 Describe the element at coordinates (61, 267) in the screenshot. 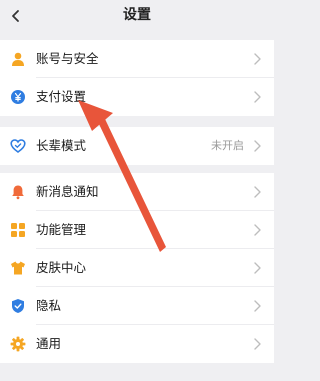

I see `row-label: 皮肤中心` at that location.